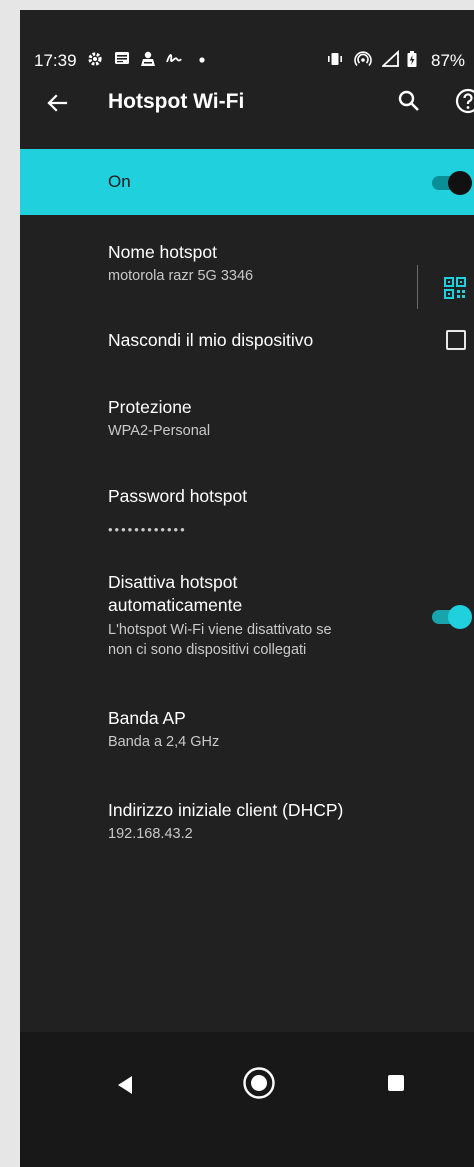 The width and height of the screenshot is (474, 1167). Describe the element at coordinates (456, 340) in the screenshot. I see `hide-device-checkbox` at that location.